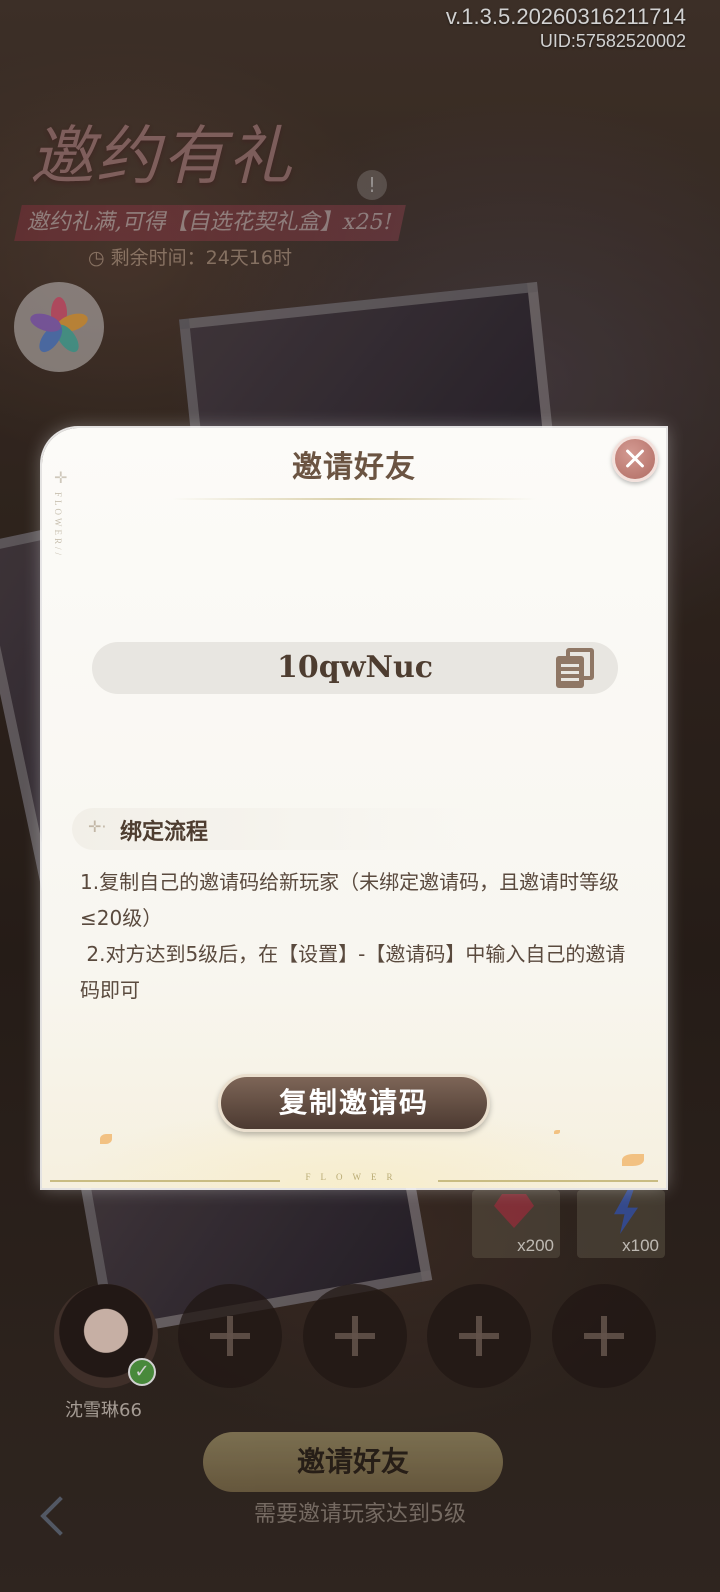  I want to click on invite-code: 10qwNuc, so click(355, 667).